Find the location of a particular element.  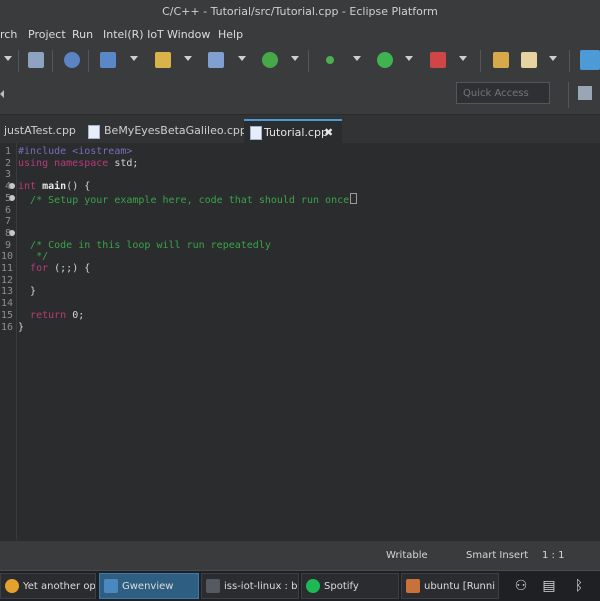

line-number: 2 is located at coordinates (7, 163).